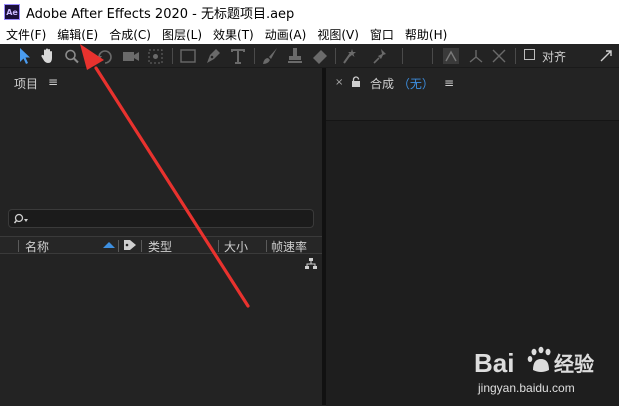 The image size is (619, 406). I want to click on lock-icon, so click(356, 83).